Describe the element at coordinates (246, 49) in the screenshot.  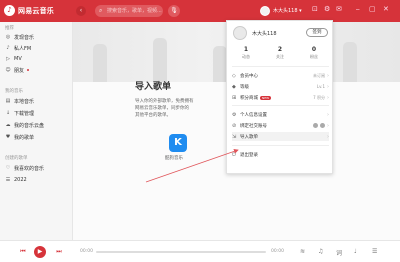
I see `stat-number: 1` at that location.